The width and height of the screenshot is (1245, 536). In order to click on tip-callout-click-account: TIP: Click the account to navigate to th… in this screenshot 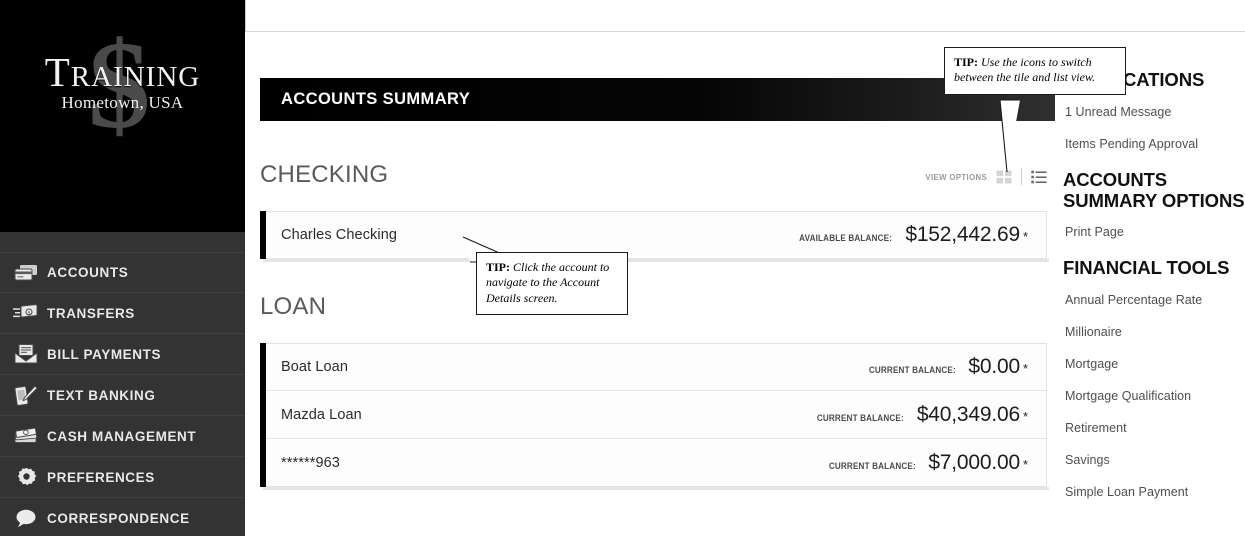, I will do `click(552, 284)`.